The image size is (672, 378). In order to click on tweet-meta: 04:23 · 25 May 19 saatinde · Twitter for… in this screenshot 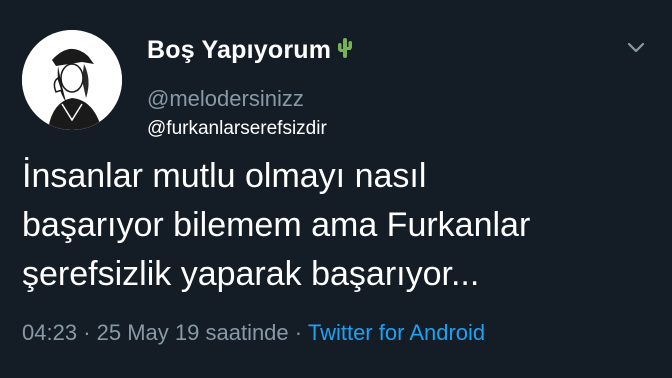, I will do `click(253, 333)`.